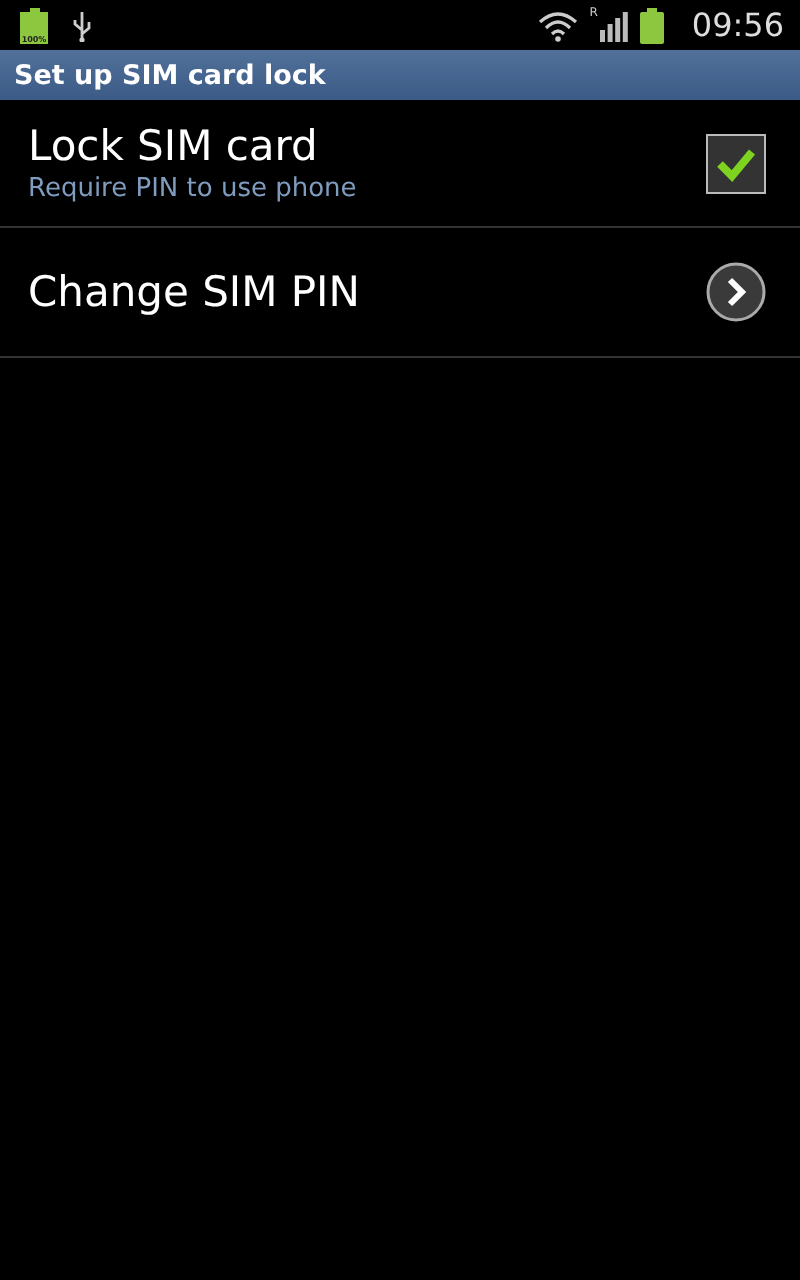 The width and height of the screenshot is (800, 1280). What do you see at coordinates (174, 146) in the screenshot?
I see `setting-title: Lock SIM card` at bounding box center [174, 146].